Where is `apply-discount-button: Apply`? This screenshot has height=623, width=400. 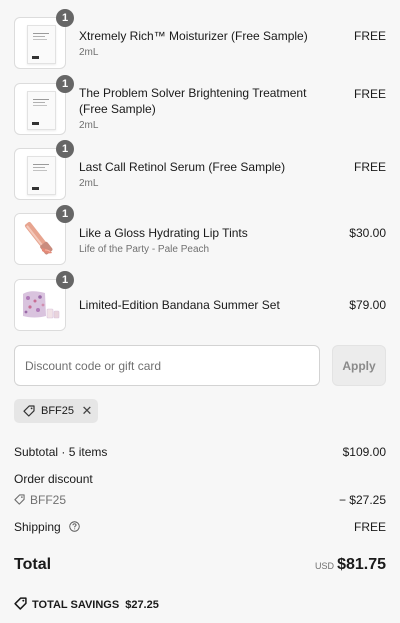 apply-discount-button: Apply is located at coordinates (359, 365).